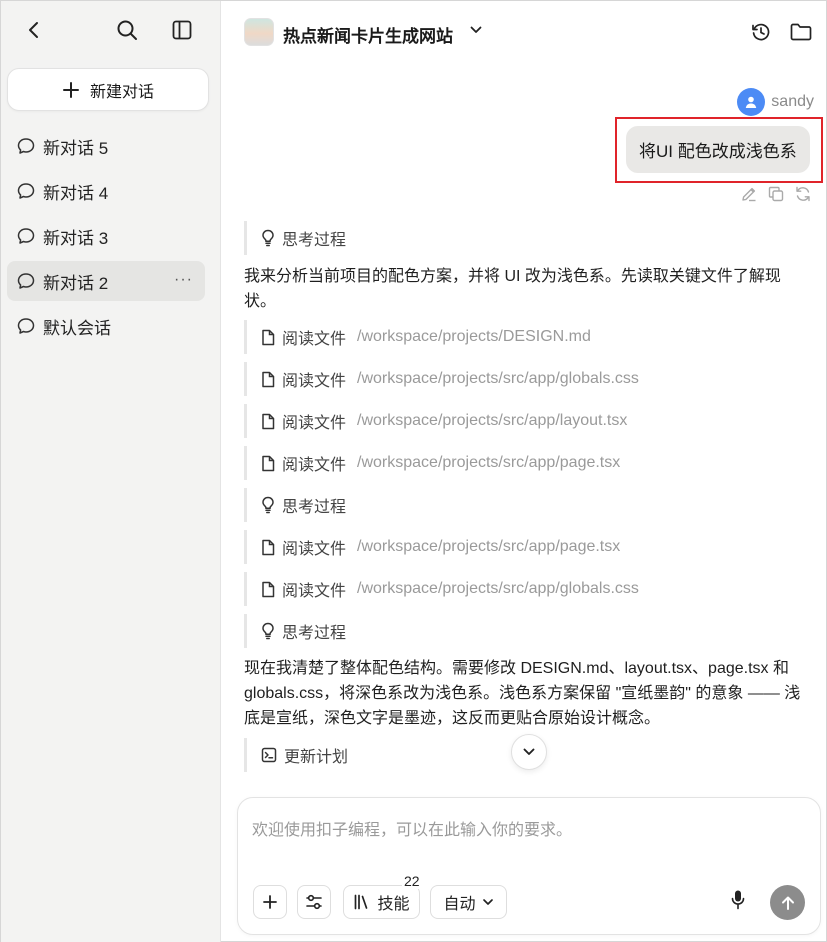 Image resolution: width=827 pixels, height=942 pixels. Describe the element at coordinates (127, 30) in the screenshot. I see `search-icon` at that location.